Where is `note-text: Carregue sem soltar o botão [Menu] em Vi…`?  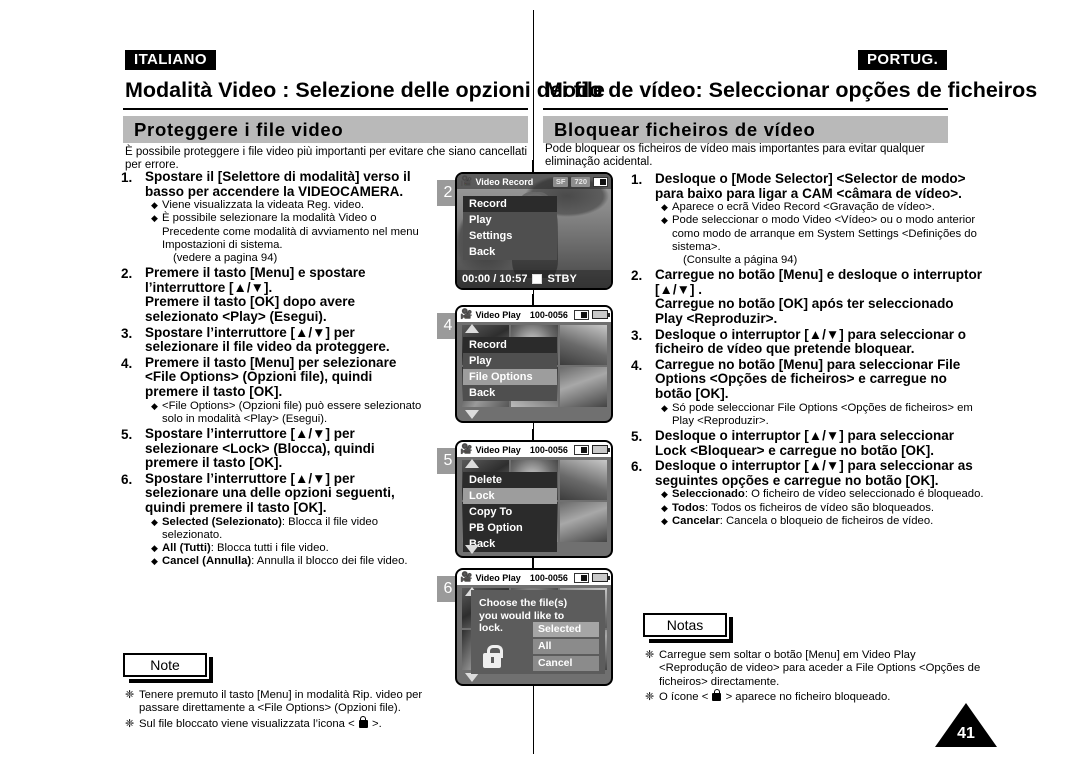 note-text: Carregue sem soltar o botão [Menu] em Vi… is located at coordinates (820, 668).